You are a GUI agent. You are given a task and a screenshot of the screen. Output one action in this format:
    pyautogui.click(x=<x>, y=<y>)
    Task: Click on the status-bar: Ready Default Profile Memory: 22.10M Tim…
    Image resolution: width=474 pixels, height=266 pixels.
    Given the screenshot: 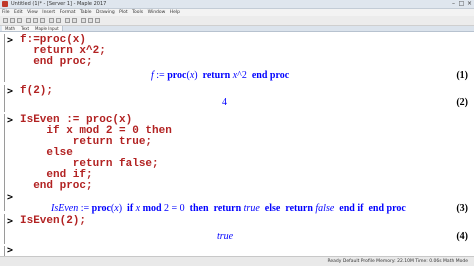 What is the action you would take?
    pyautogui.click(x=237, y=261)
    